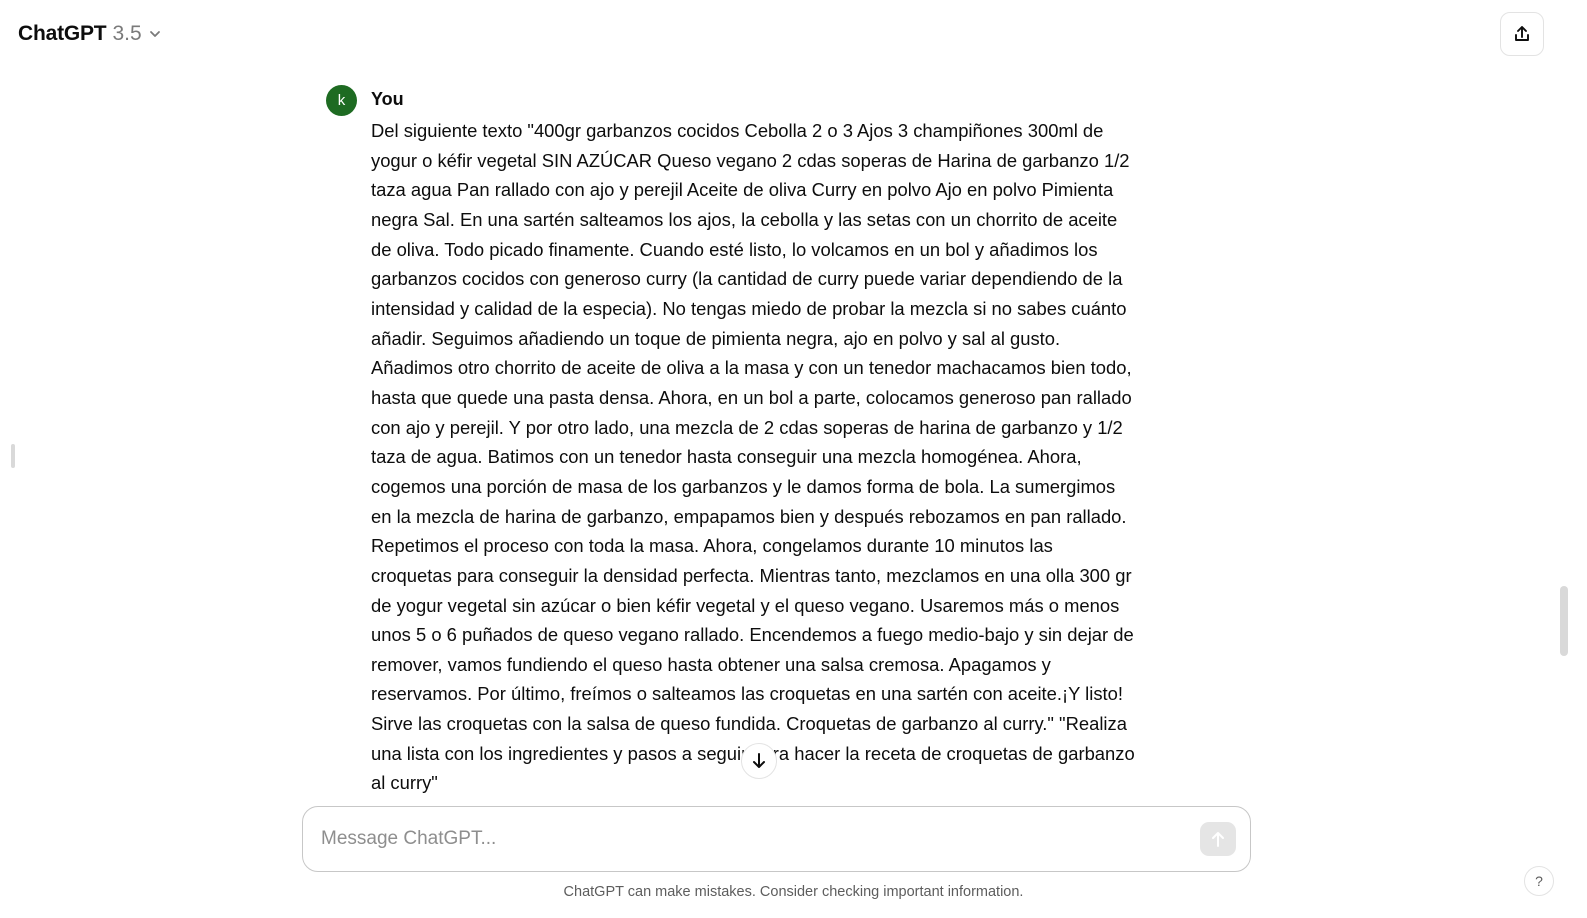 The width and height of the screenshot is (1587, 918). Describe the element at coordinates (155, 34) in the screenshot. I see `chevron-down-icon` at that location.